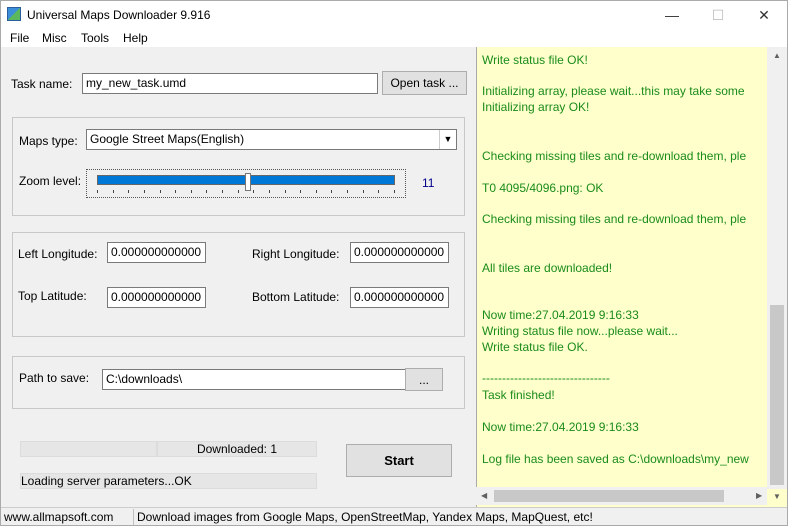  I want to click on zoom-slider-ticks, so click(246, 191).